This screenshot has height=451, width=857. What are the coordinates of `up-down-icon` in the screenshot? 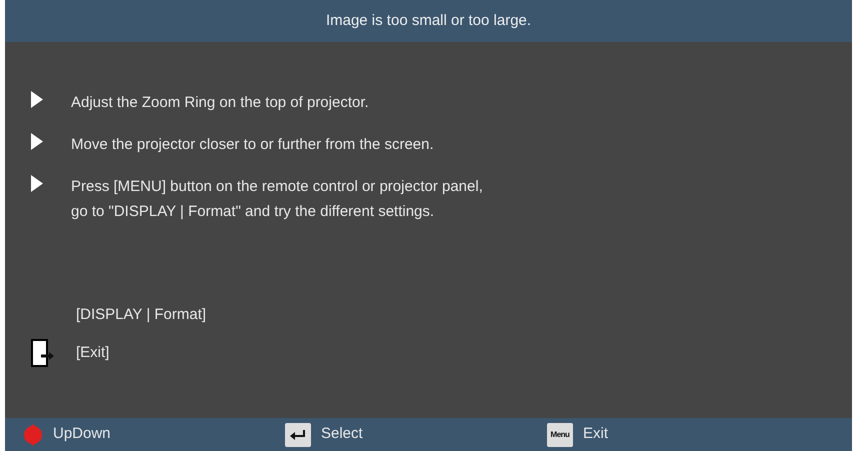 It's located at (33, 435).